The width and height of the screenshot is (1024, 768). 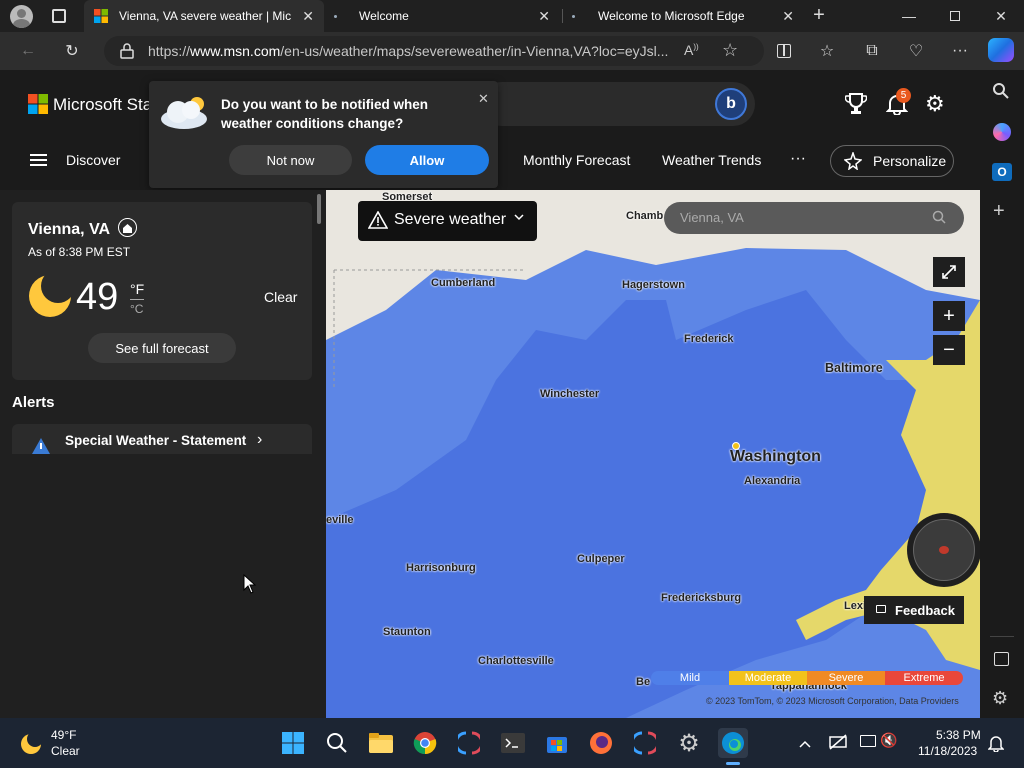 I want to click on terminal-icon, so click(x=513, y=743).